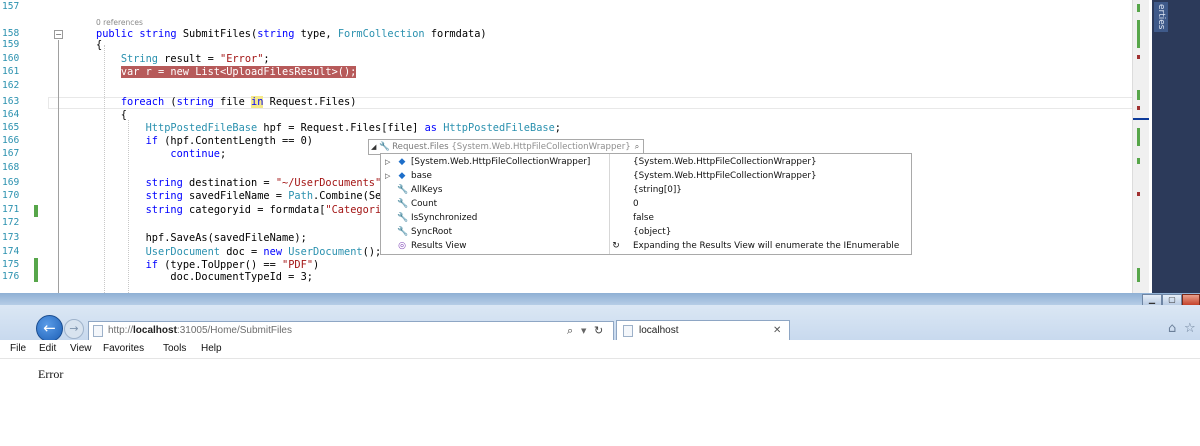 This screenshot has width=1200, height=446. I want to click on browser-tab: localhost ✕, so click(703, 330).